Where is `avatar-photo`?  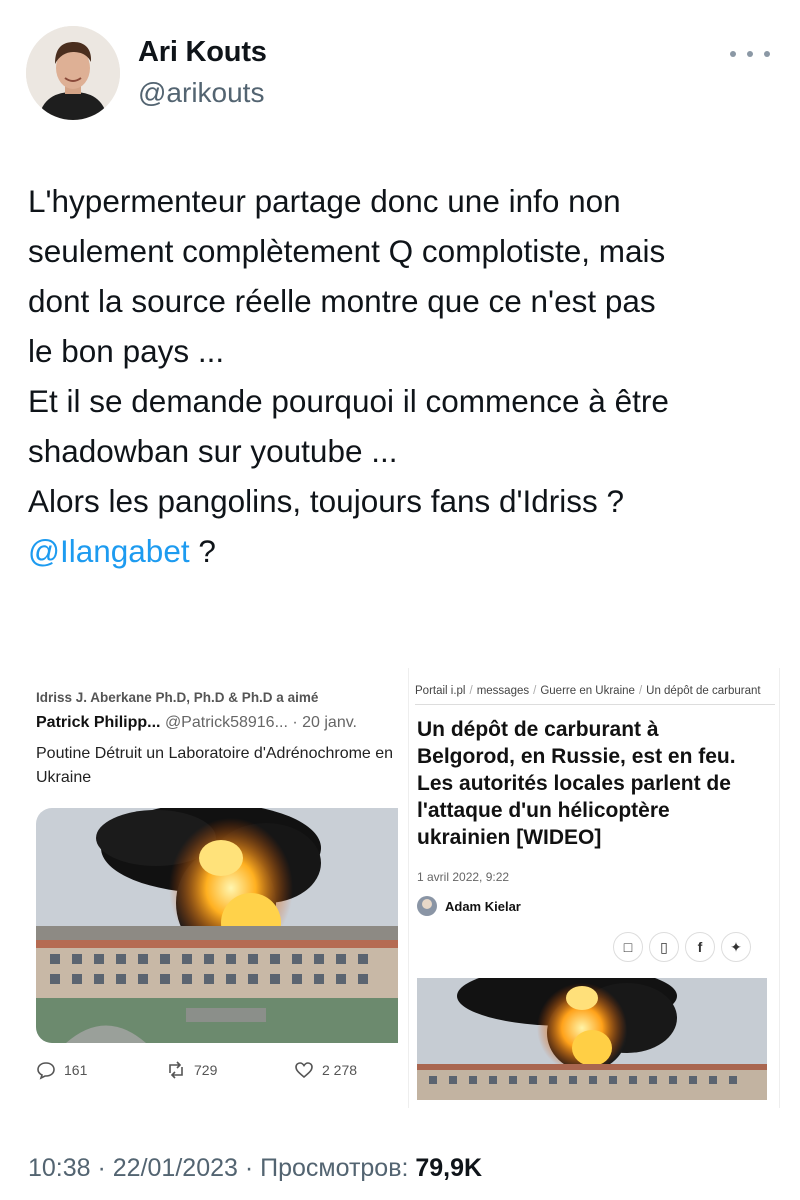
avatar-photo is located at coordinates (73, 73).